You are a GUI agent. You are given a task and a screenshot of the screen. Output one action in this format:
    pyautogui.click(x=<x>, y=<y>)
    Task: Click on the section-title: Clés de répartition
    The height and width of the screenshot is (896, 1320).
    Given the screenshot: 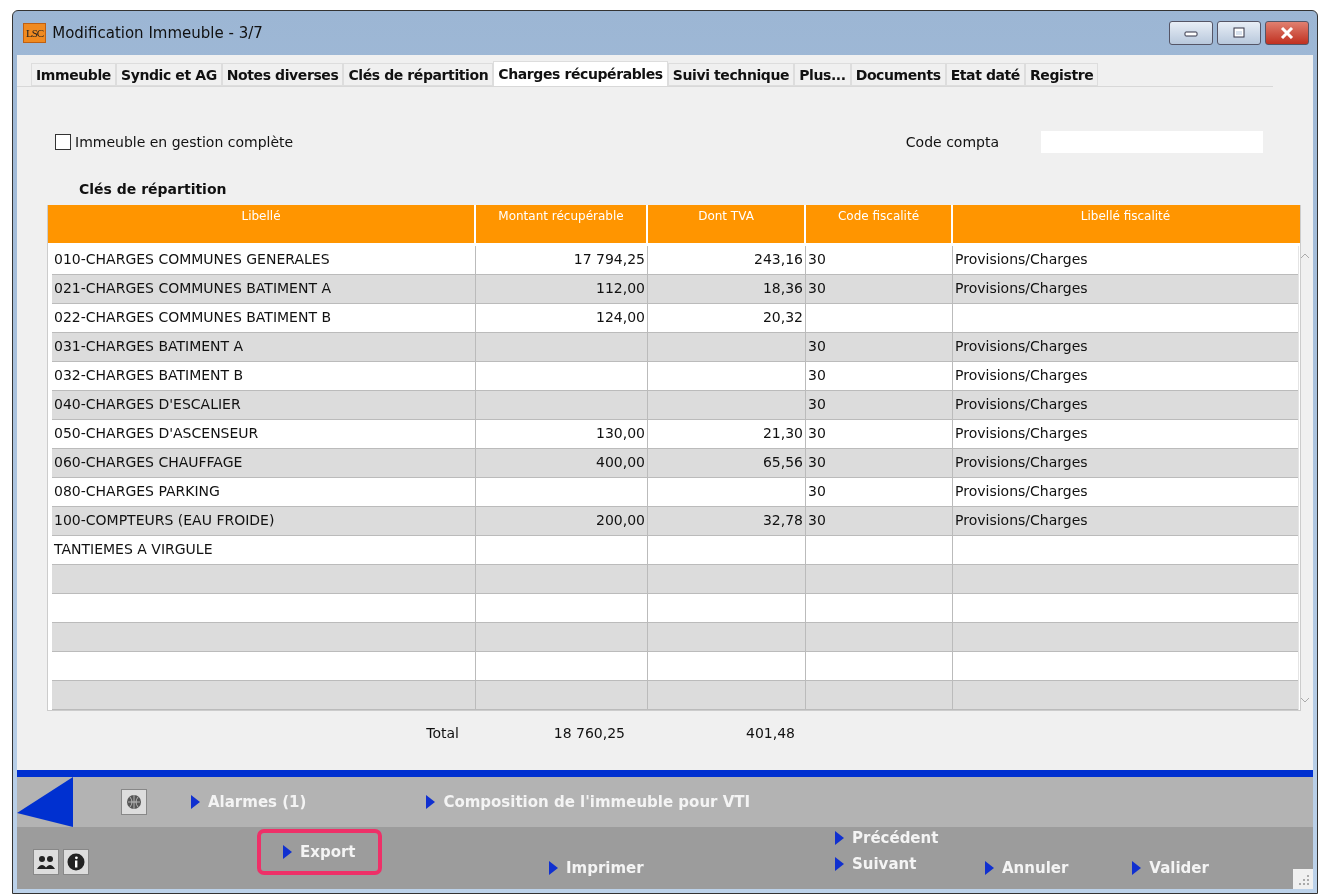 What is the action you would take?
    pyautogui.click(x=153, y=189)
    